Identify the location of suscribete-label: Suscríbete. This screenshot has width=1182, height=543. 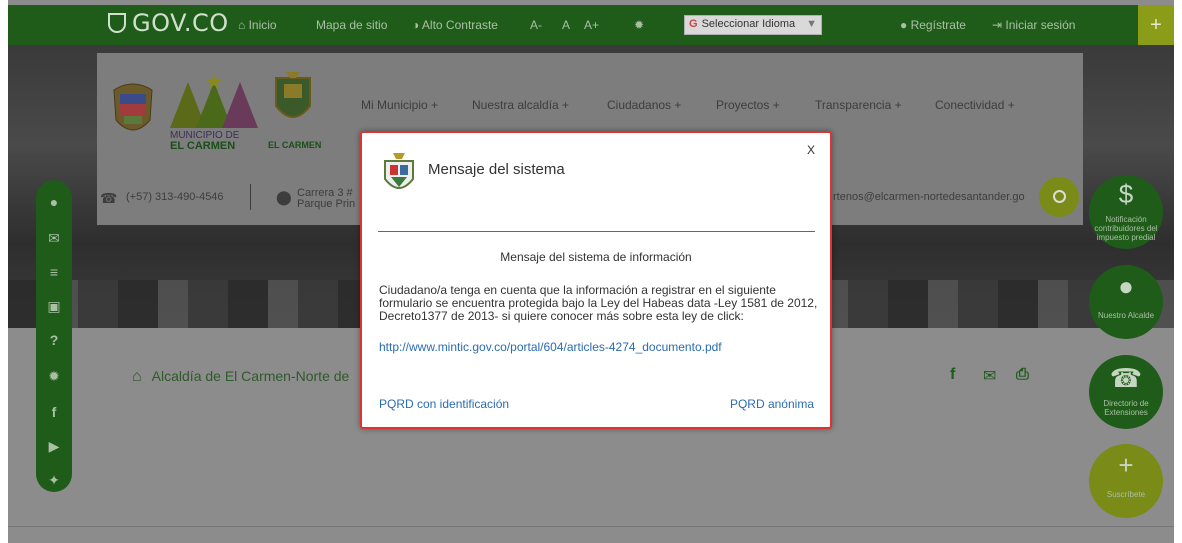
(1126, 494).